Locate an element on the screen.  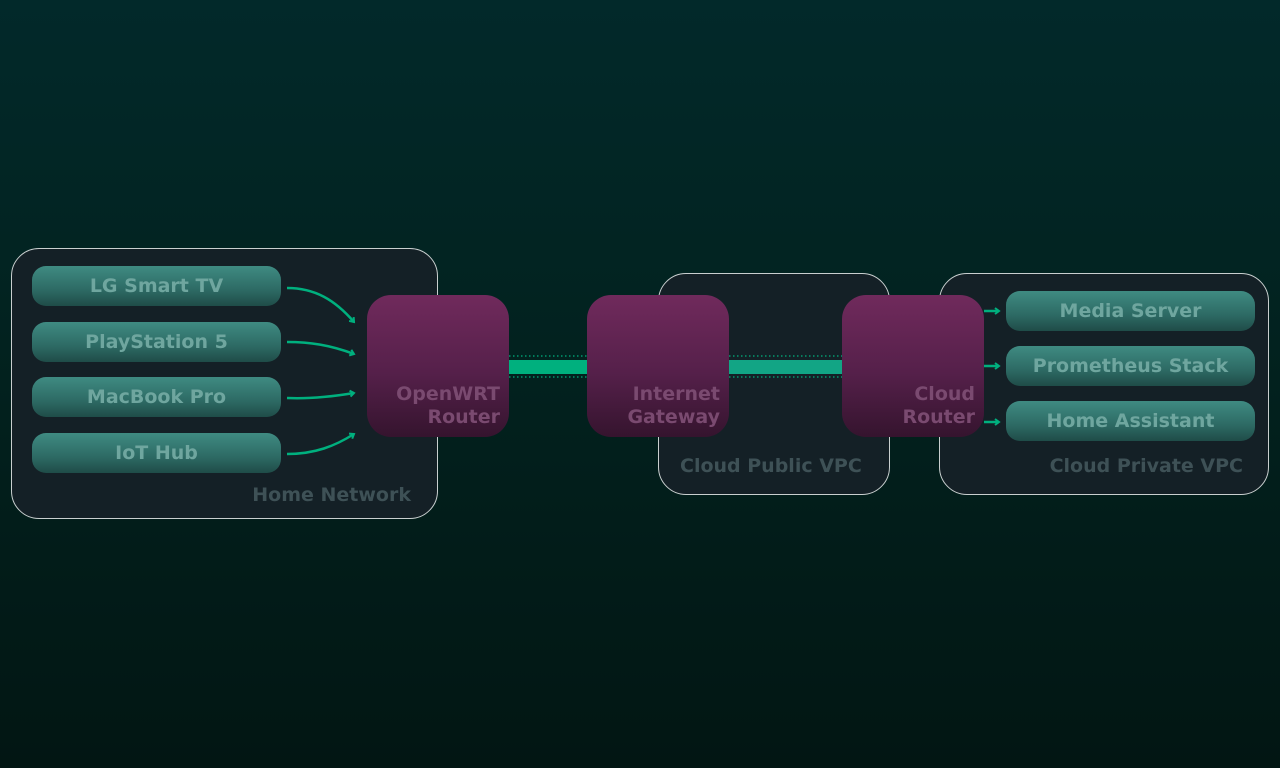
device-iot-hub: IoT Hub is located at coordinates (156, 453).